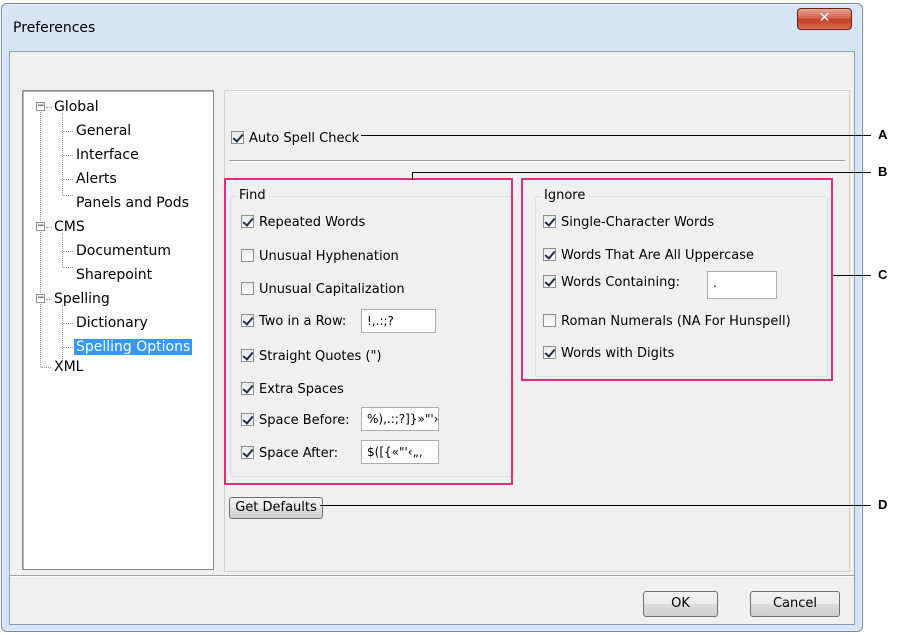  I want to click on tree-item-general: General, so click(103, 131).